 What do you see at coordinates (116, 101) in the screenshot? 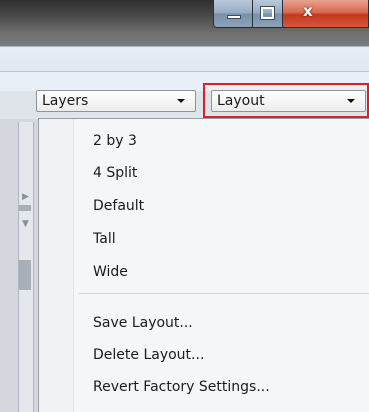
I see `layers-dropdown: Layers` at bounding box center [116, 101].